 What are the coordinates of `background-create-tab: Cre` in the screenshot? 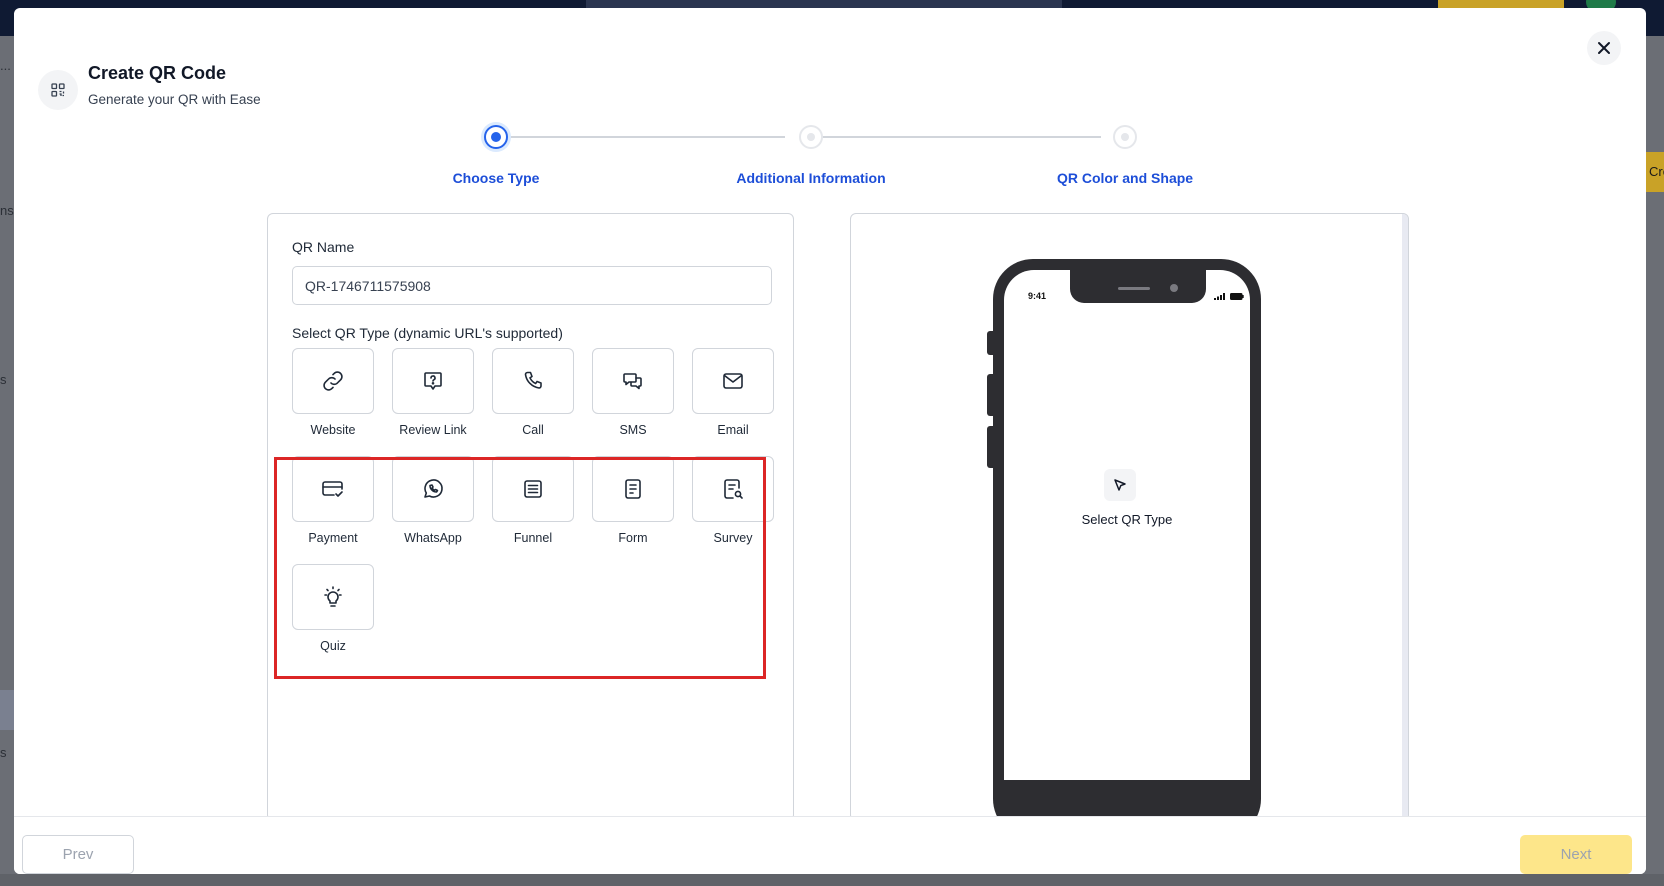 It's located at (1655, 172).